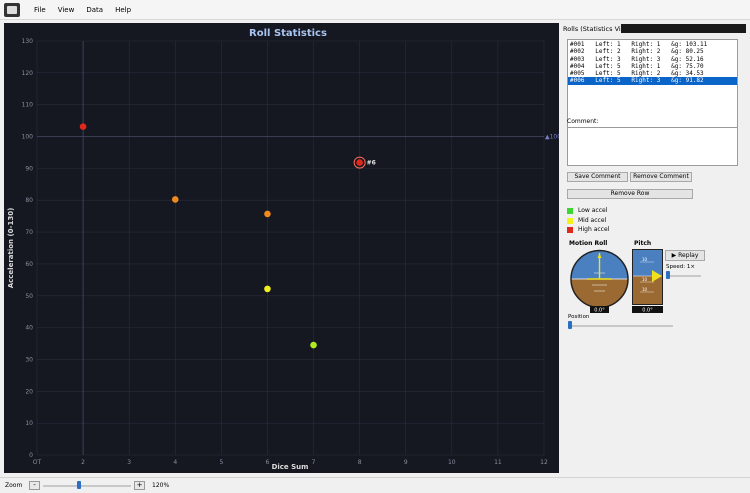 The width and height of the screenshot is (750, 493). What do you see at coordinates (83, 462) in the screenshot?
I see `x-tick-label: 2` at bounding box center [83, 462].